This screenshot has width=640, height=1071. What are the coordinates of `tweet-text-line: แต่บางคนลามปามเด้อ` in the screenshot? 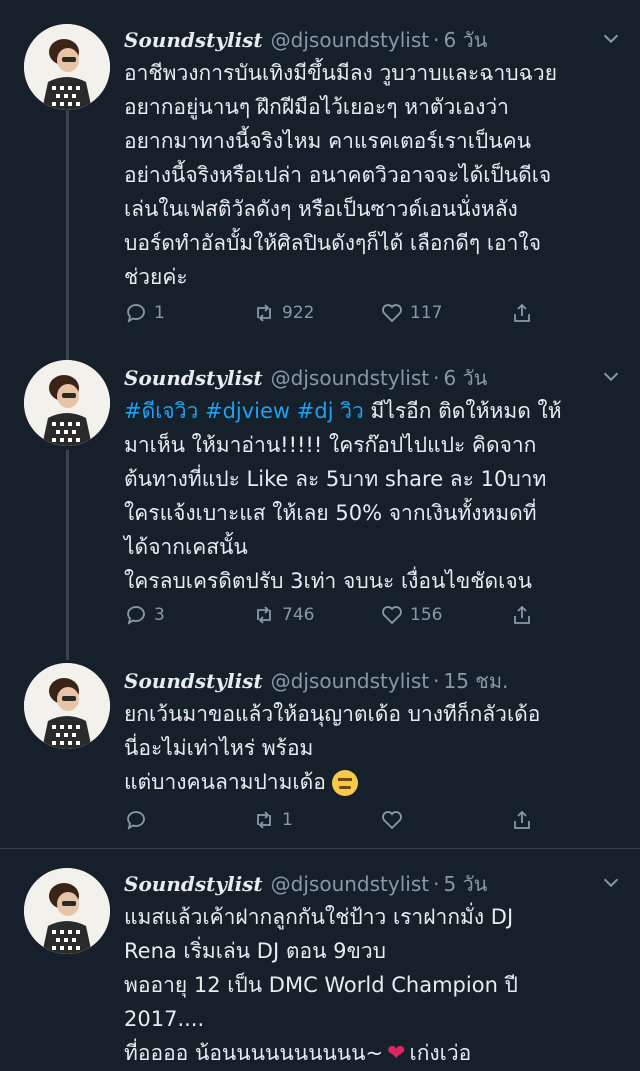 It's located at (370, 782).